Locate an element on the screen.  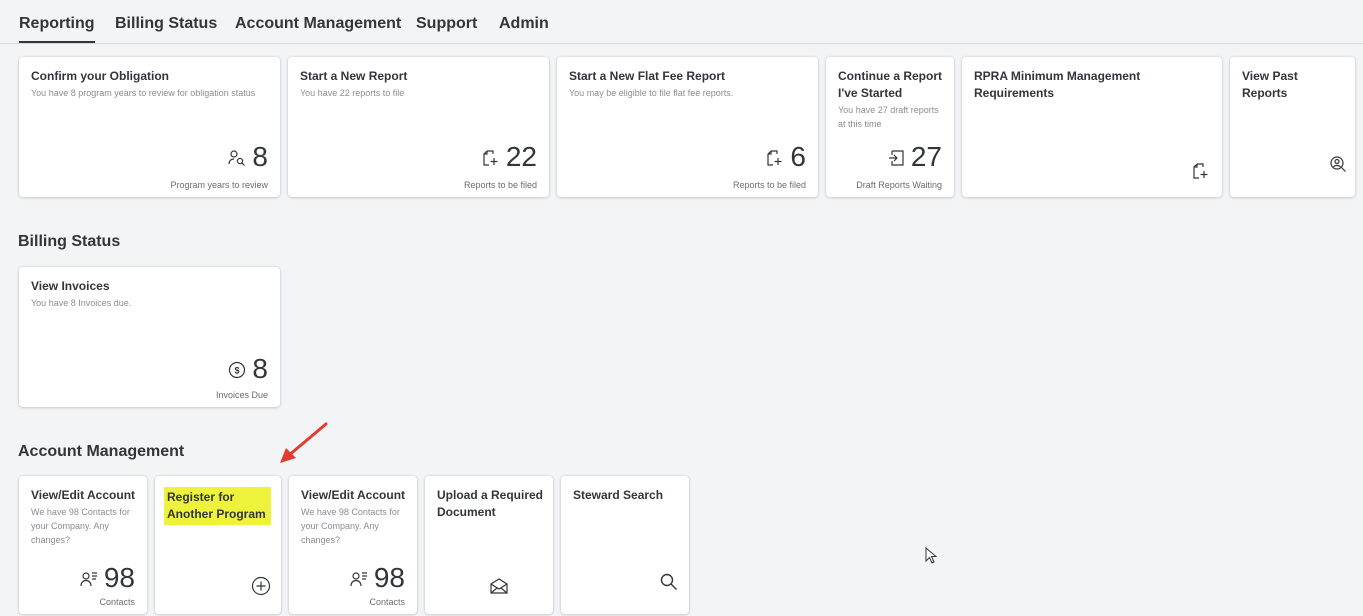
tile-subtitle: You have 22 reports to file is located at coordinates (352, 93).